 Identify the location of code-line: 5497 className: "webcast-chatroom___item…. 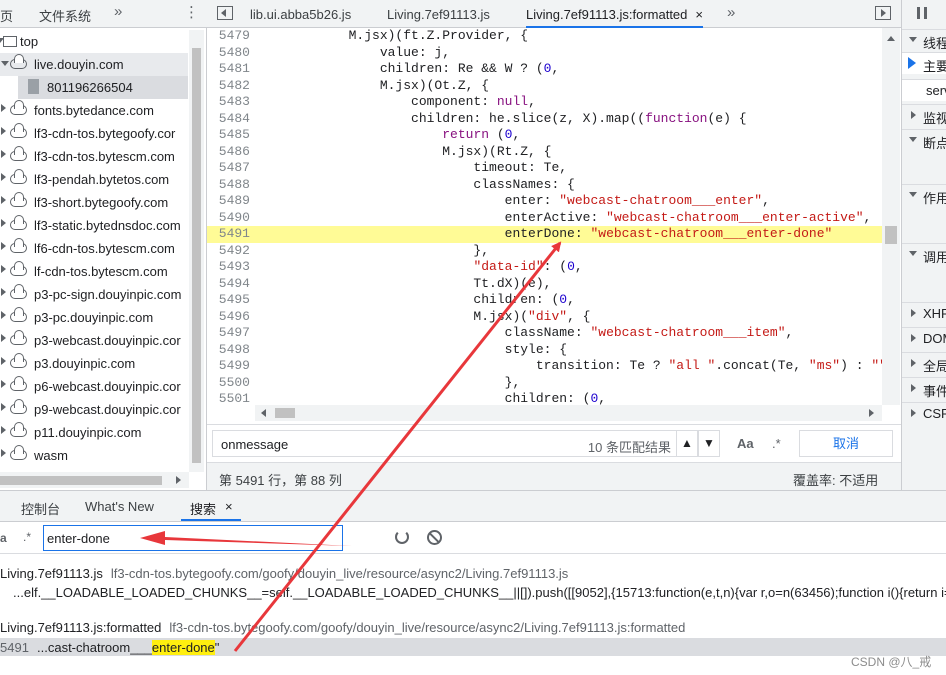
(544, 333).